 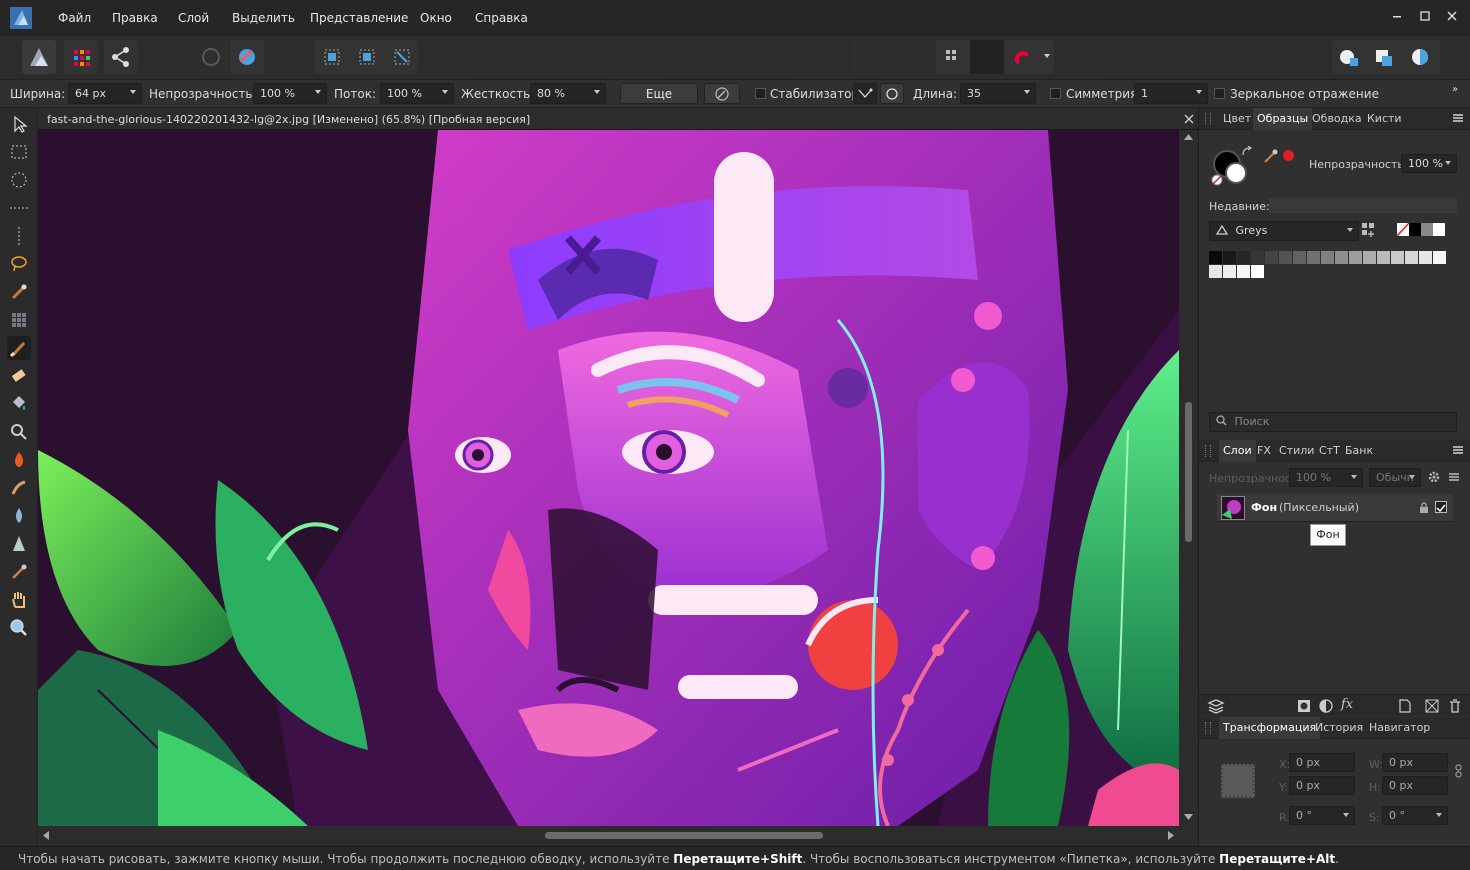 What do you see at coordinates (19, 628) in the screenshot?
I see `zoom-tool-icon` at bounding box center [19, 628].